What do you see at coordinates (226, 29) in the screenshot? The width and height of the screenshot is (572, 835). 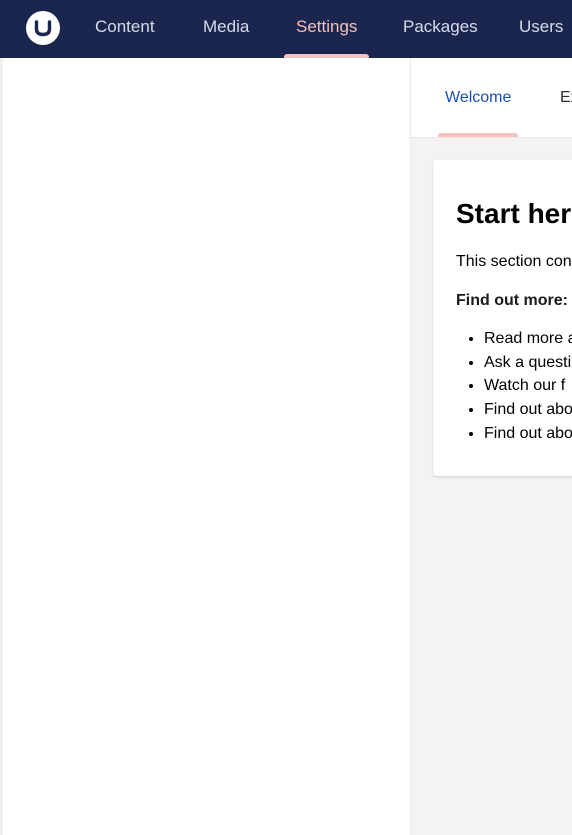 I see `nav-media: Media` at bounding box center [226, 29].